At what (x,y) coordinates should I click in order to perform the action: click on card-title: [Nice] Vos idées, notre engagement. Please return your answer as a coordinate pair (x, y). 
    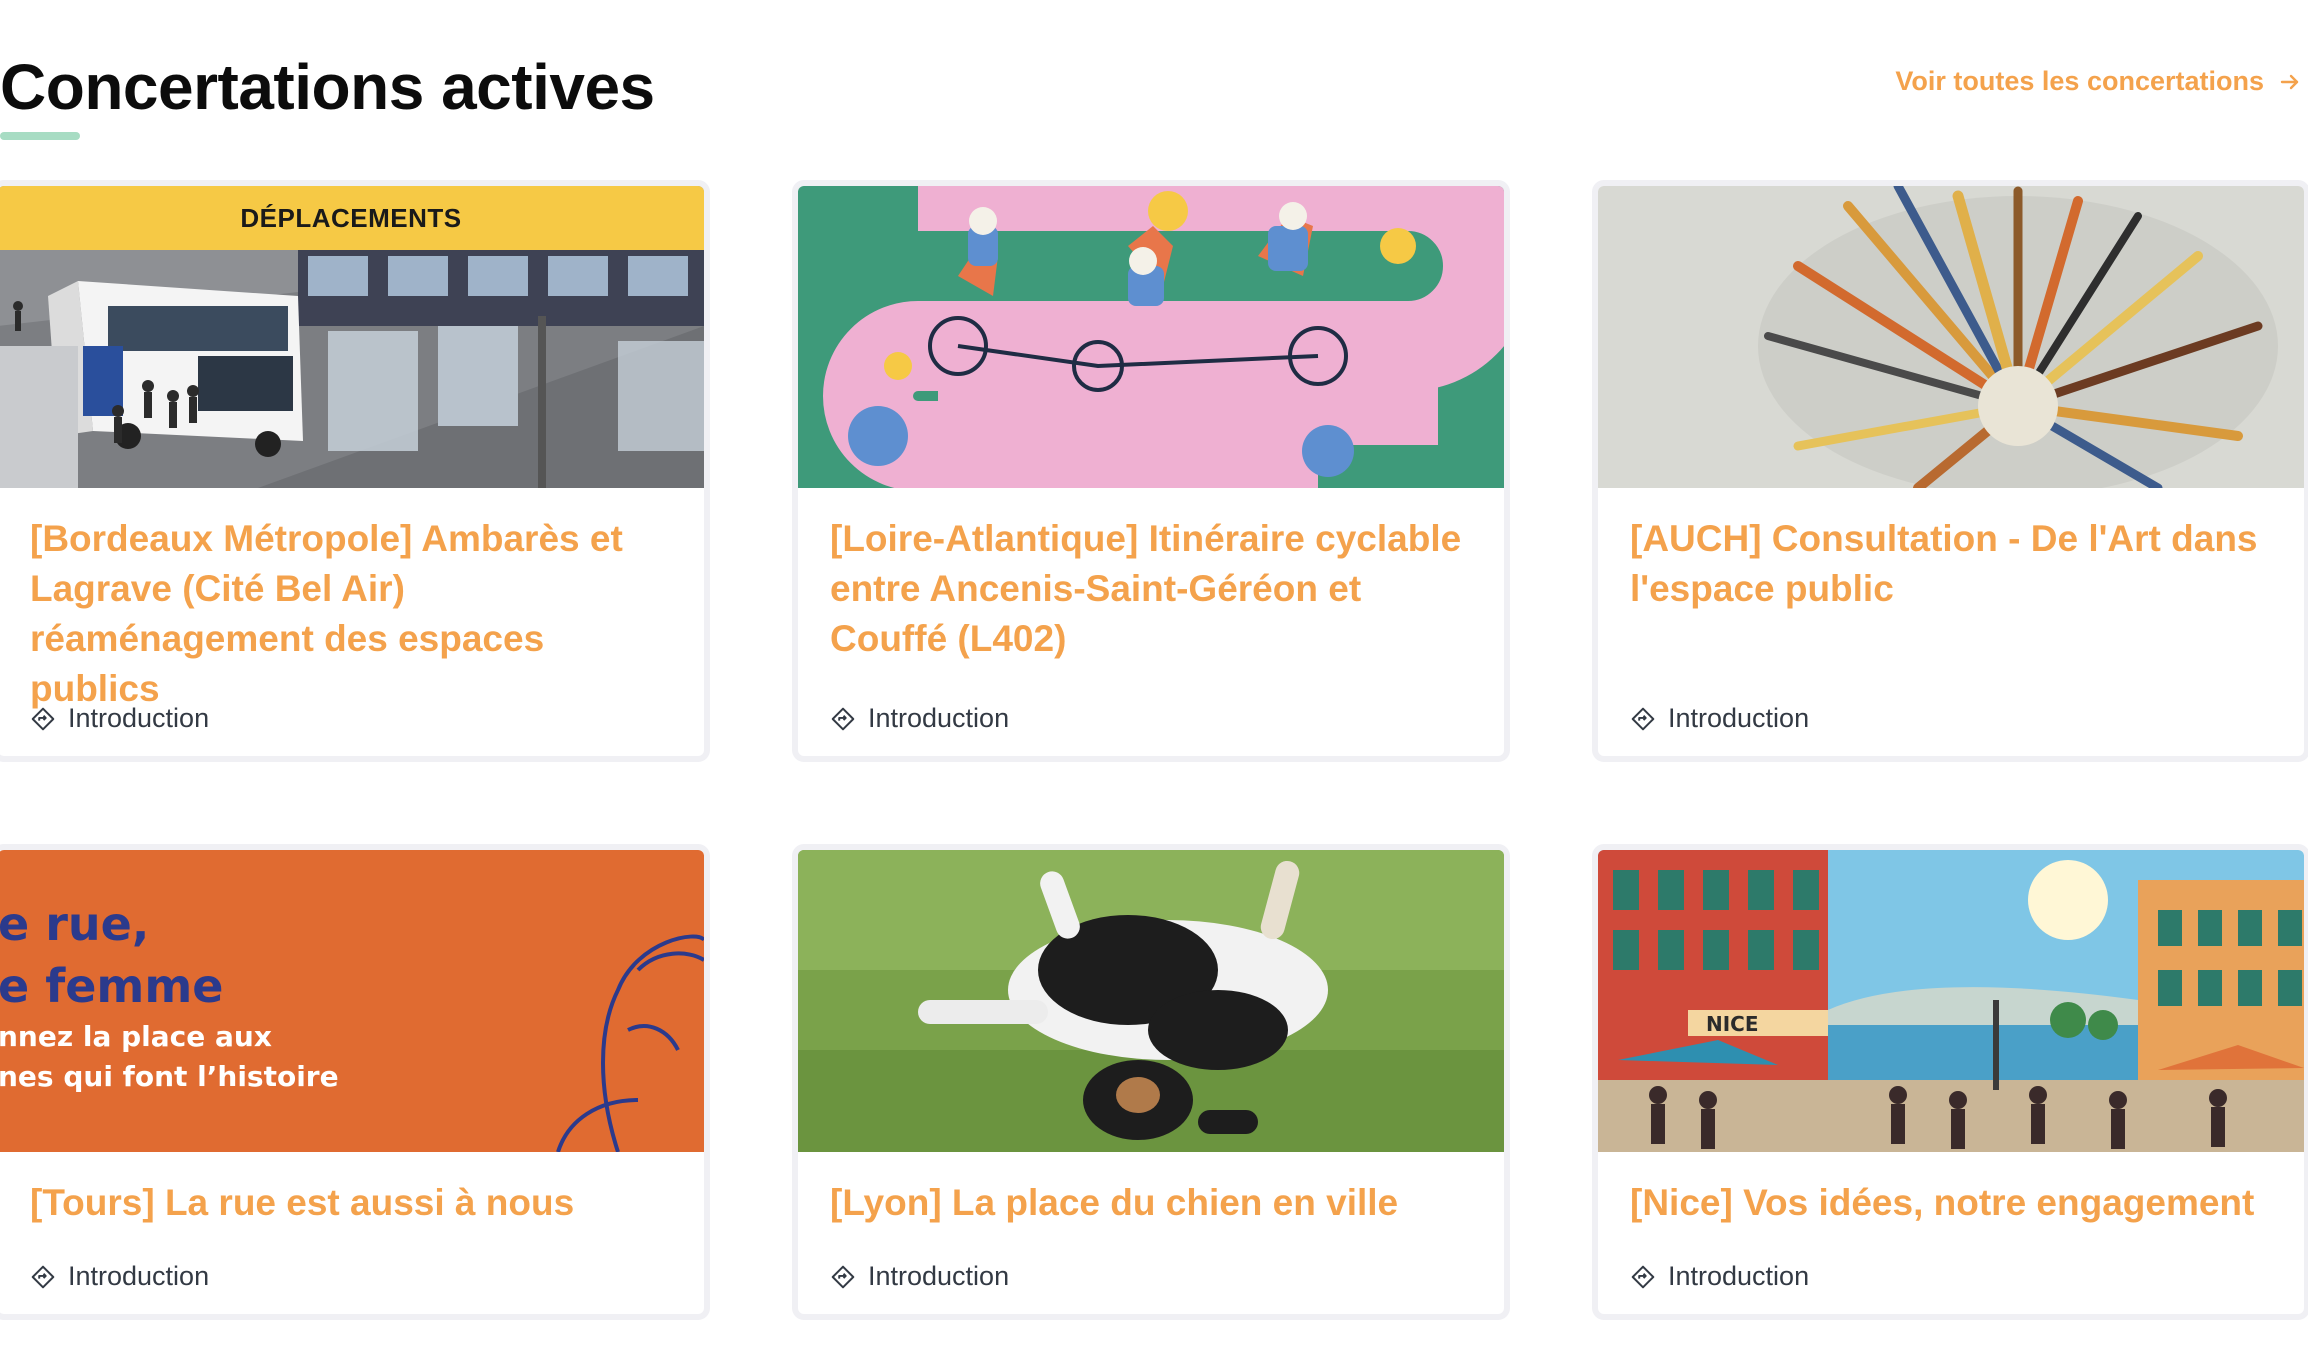
    Looking at the image, I should click on (1951, 1203).